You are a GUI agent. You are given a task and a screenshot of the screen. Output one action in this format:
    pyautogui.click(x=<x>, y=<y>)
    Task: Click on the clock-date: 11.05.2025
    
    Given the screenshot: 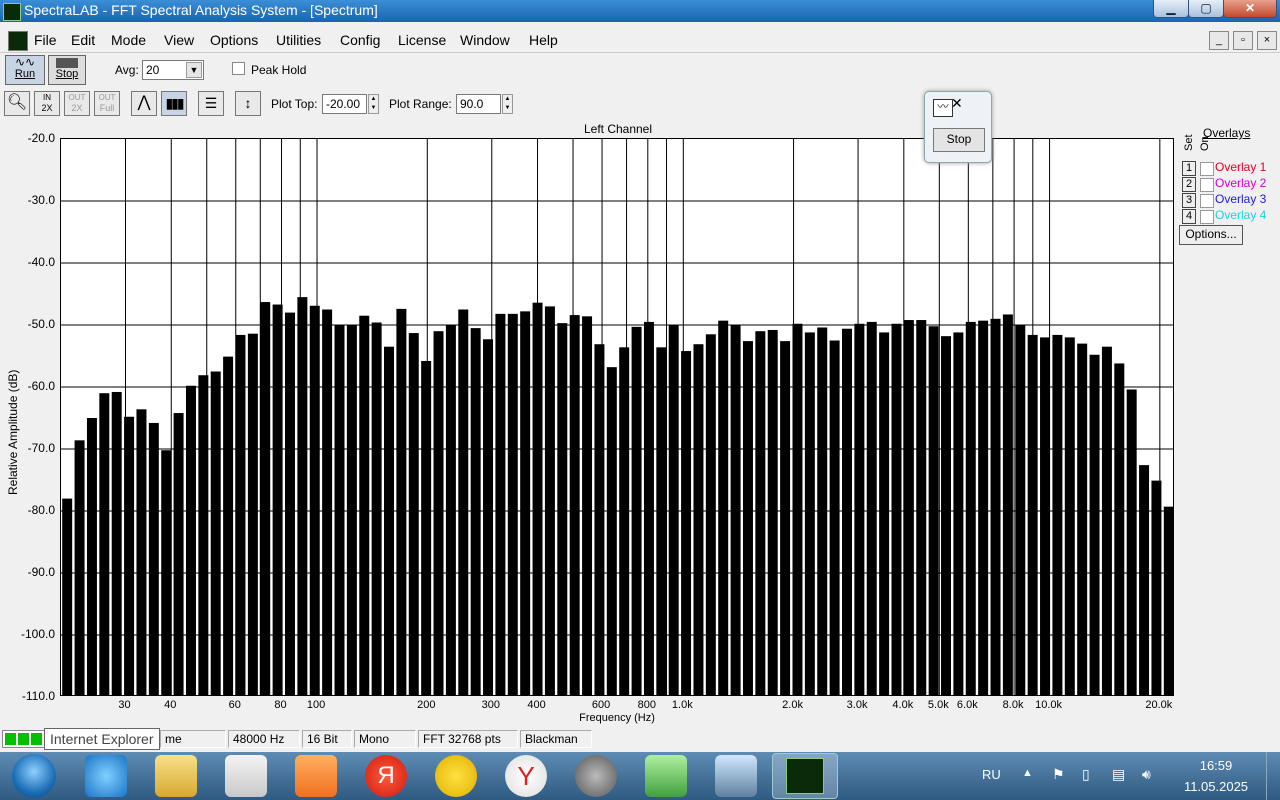 What is the action you would take?
    pyautogui.click(x=1216, y=786)
    